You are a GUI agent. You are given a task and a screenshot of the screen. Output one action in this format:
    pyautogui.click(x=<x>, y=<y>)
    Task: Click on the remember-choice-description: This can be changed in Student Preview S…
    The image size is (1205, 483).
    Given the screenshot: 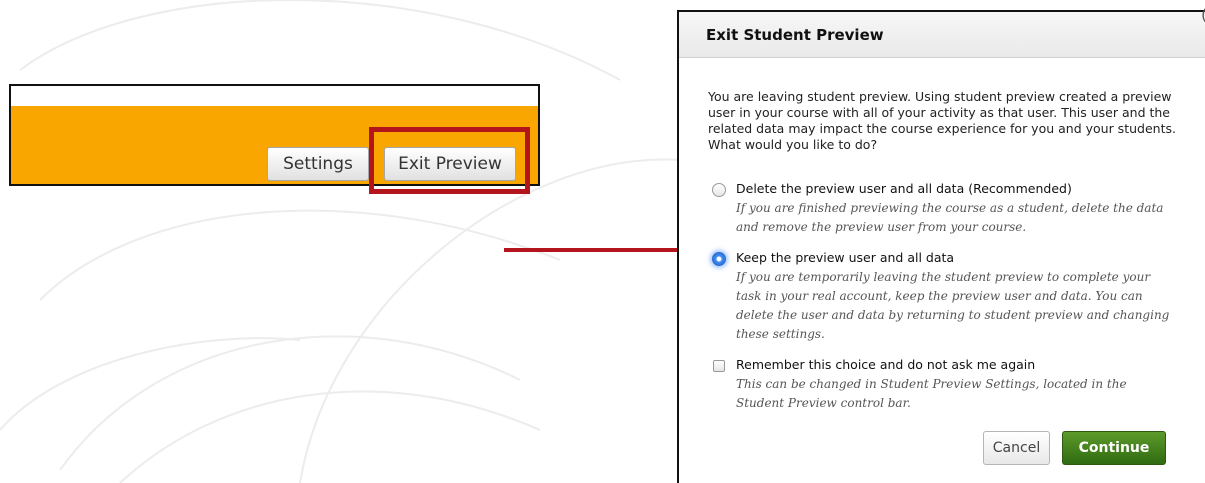 What is the action you would take?
    pyautogui.click(x=931, y=393)
    